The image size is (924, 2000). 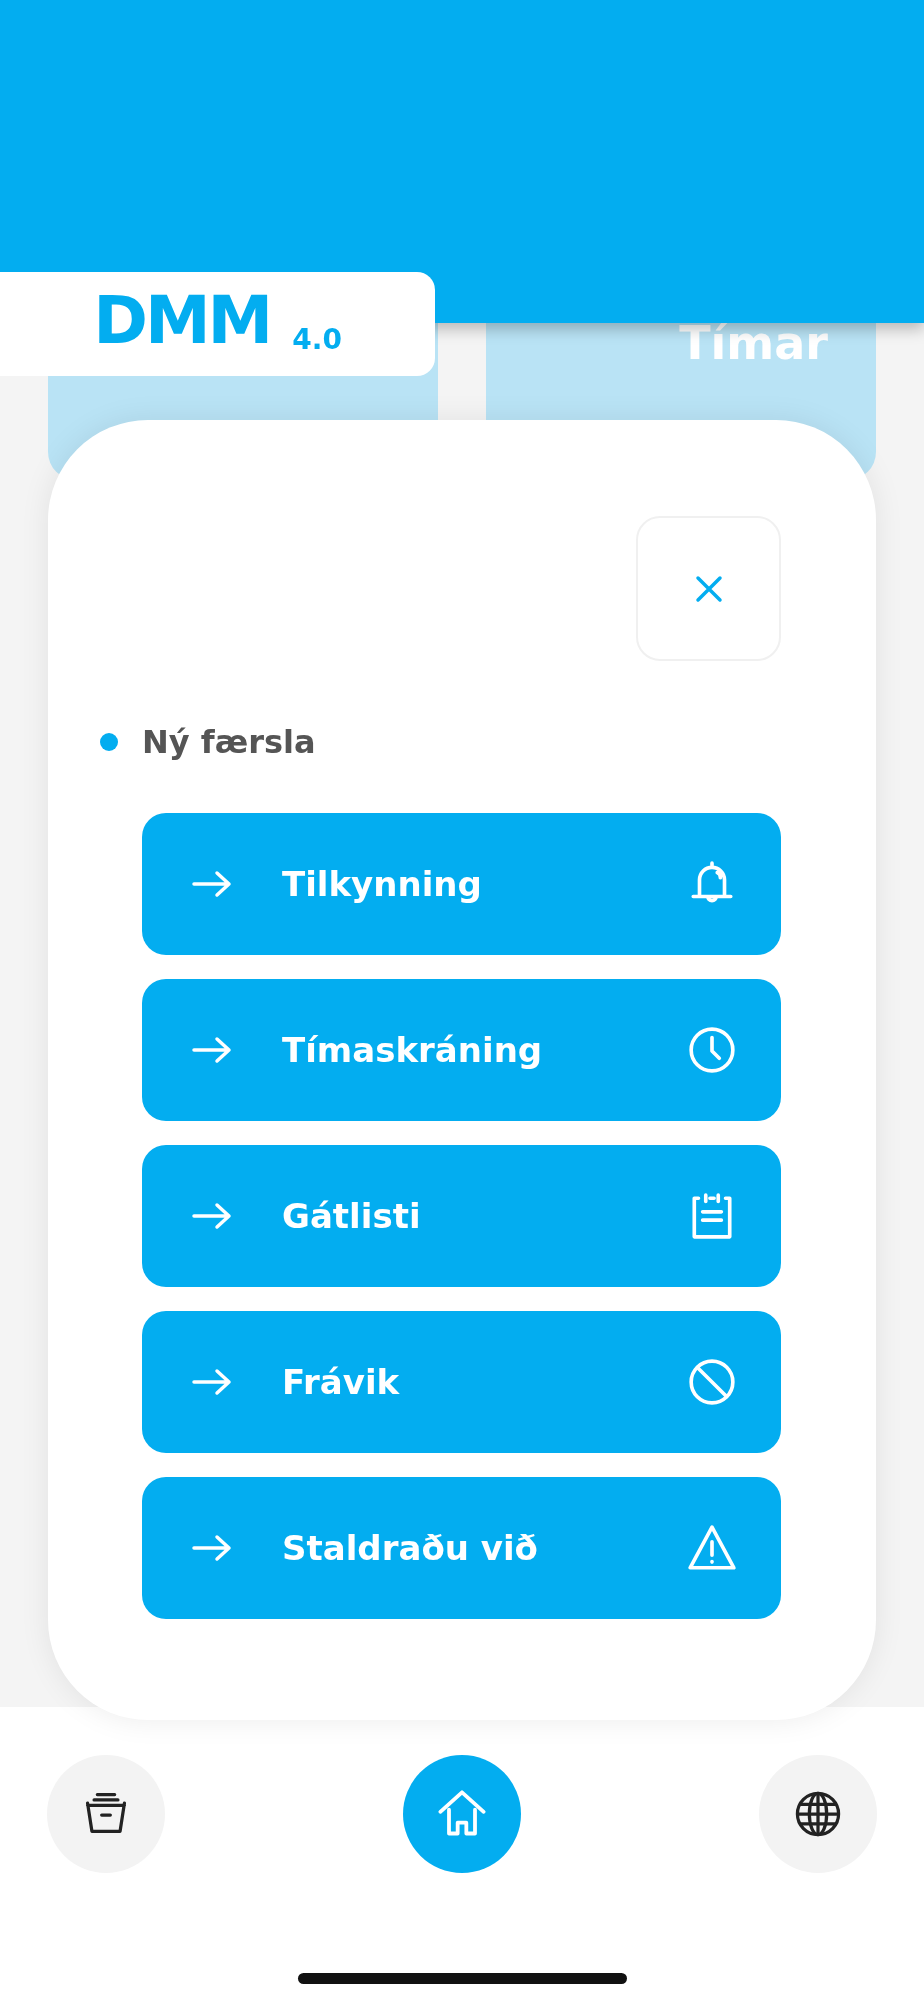 I want to click on action-button: Gátlisti, so click(x=461, y=1216).